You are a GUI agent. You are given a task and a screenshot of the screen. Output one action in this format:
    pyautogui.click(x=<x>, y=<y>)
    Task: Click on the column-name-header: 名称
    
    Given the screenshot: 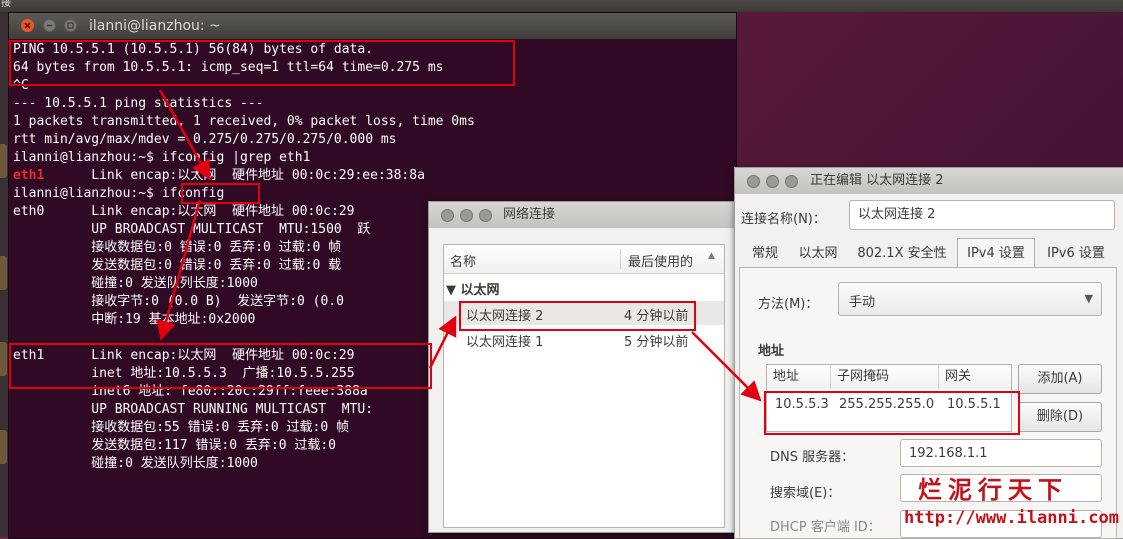 What is the action you would take?
    pyautogui.click(x=463, y=260)
    